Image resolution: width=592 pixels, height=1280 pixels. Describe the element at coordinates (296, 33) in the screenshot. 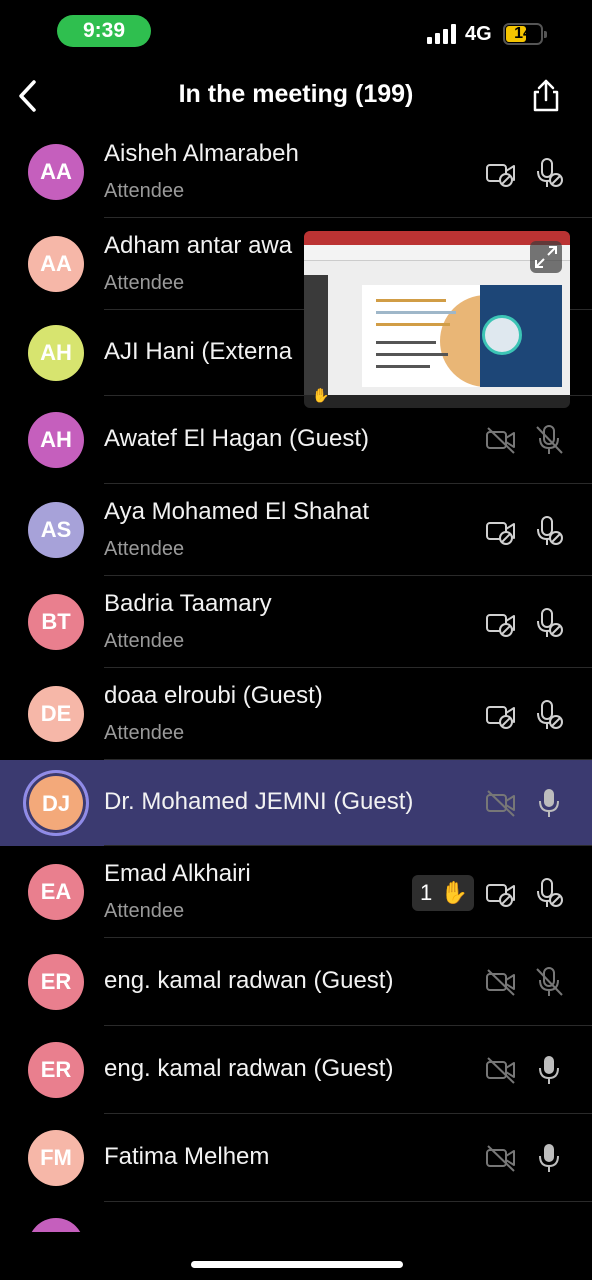

I see `status-bar: 9:39 4G 14` at that location.